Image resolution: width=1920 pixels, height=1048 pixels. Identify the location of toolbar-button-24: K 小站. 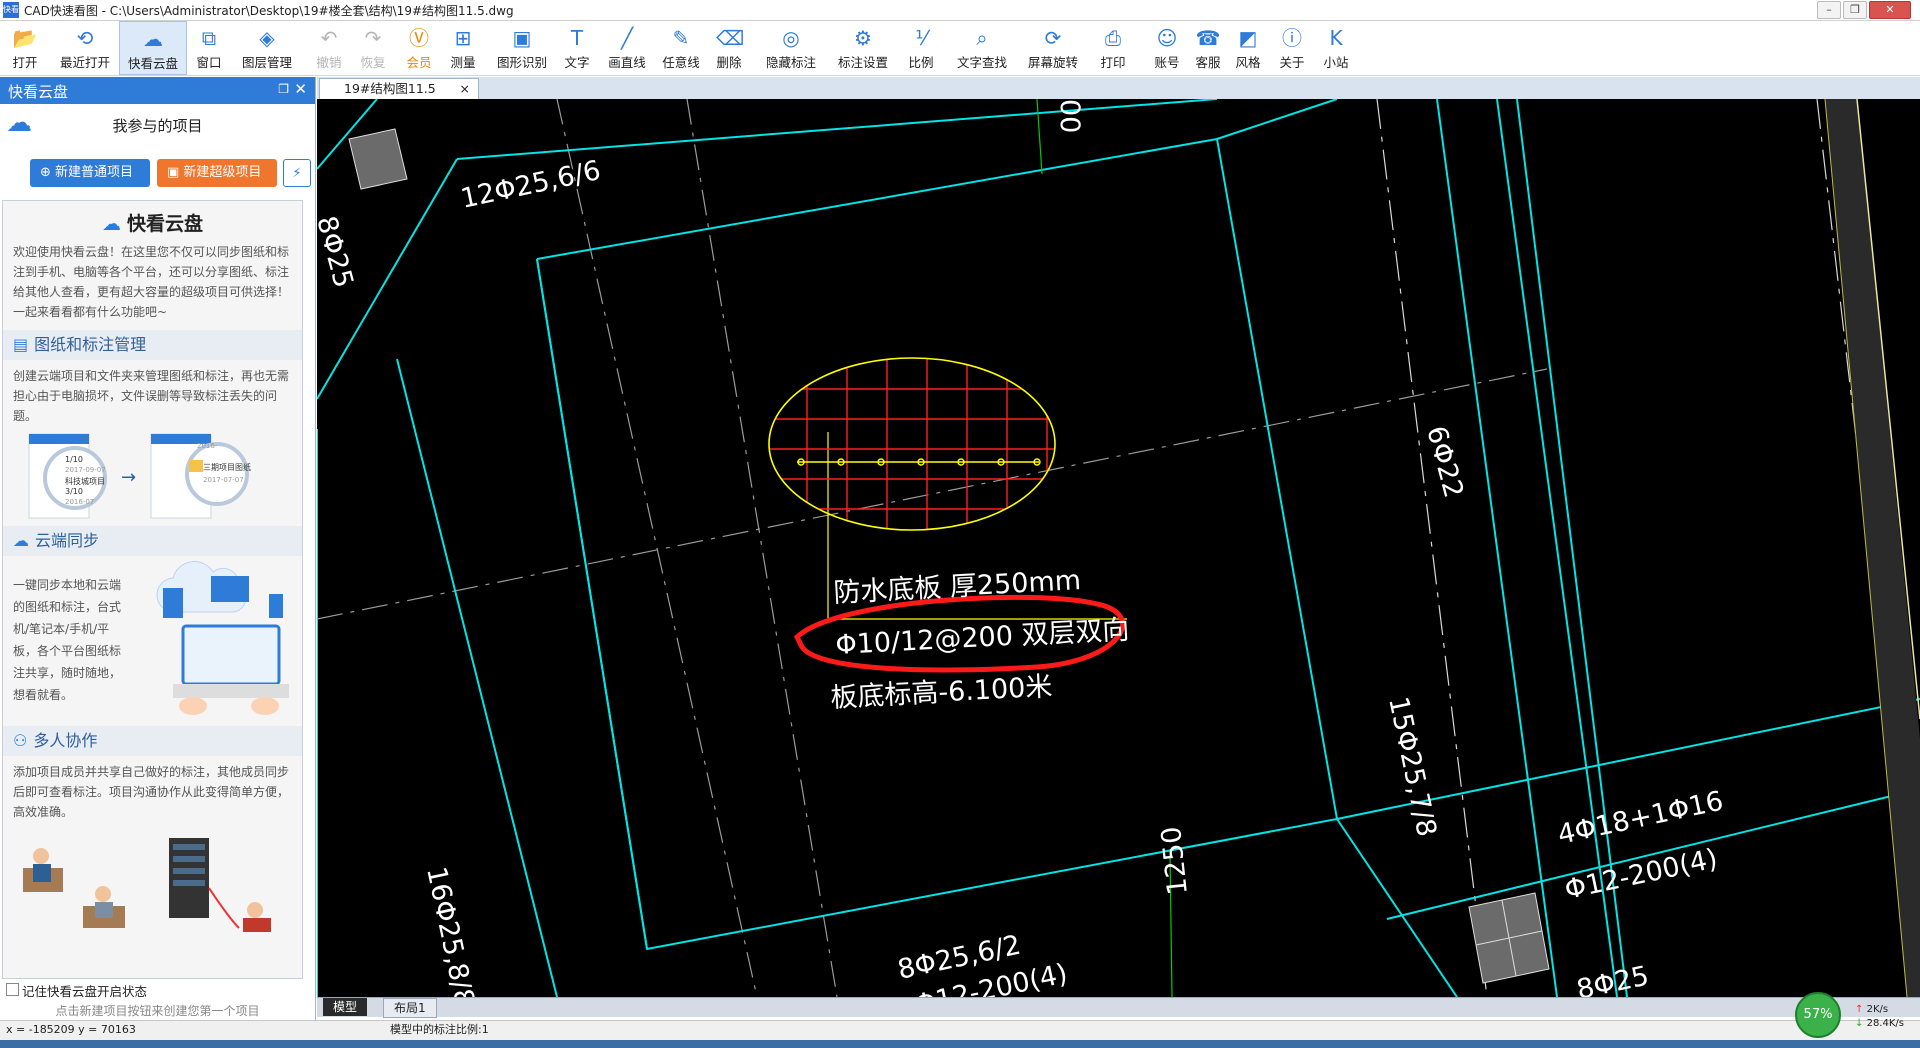
(1336, 48).